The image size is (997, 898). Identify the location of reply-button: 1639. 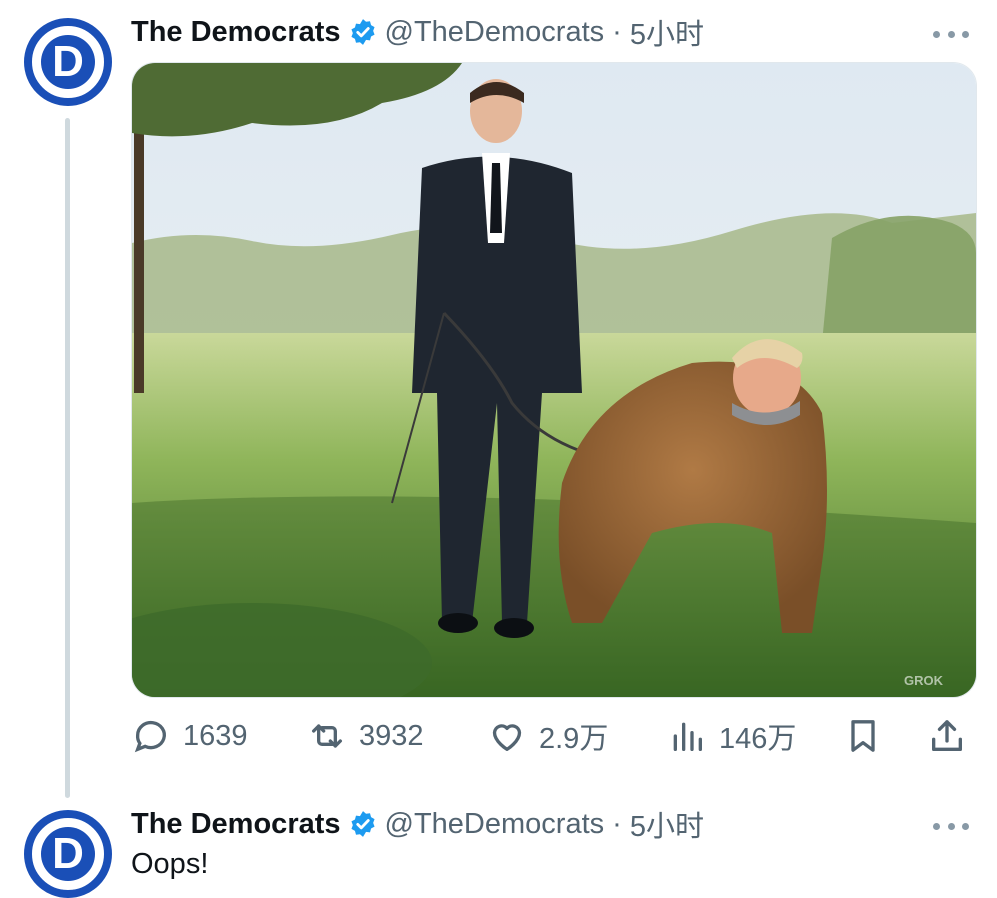
(189, 736).